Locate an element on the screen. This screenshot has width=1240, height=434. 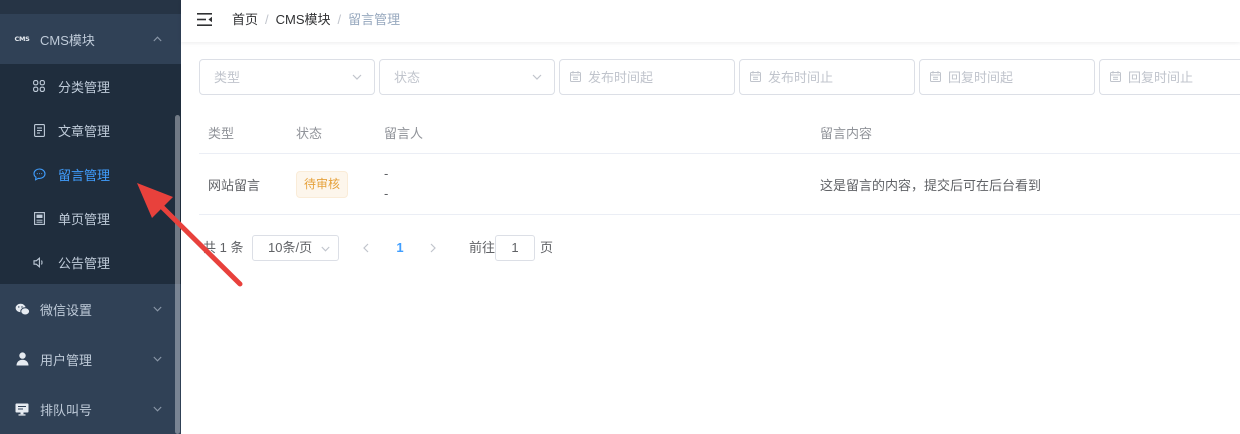
table-row: 网站留言 待审核 - - 这是留言的内容，提交后可在后台看到 is located at coordinates (719, 184).